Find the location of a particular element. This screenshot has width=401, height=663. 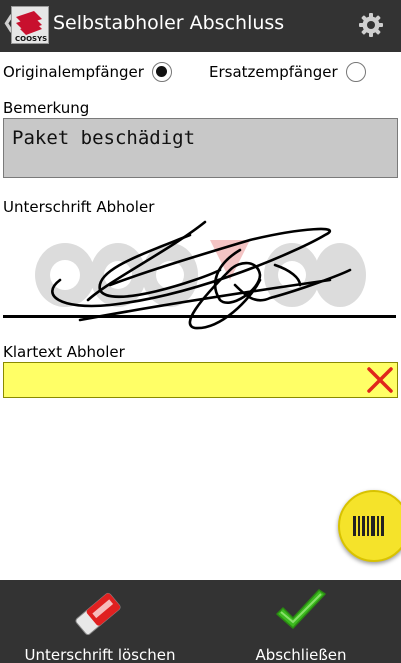

radio-original-recipient: Originalempfänger is located at coordinates (87, 72).